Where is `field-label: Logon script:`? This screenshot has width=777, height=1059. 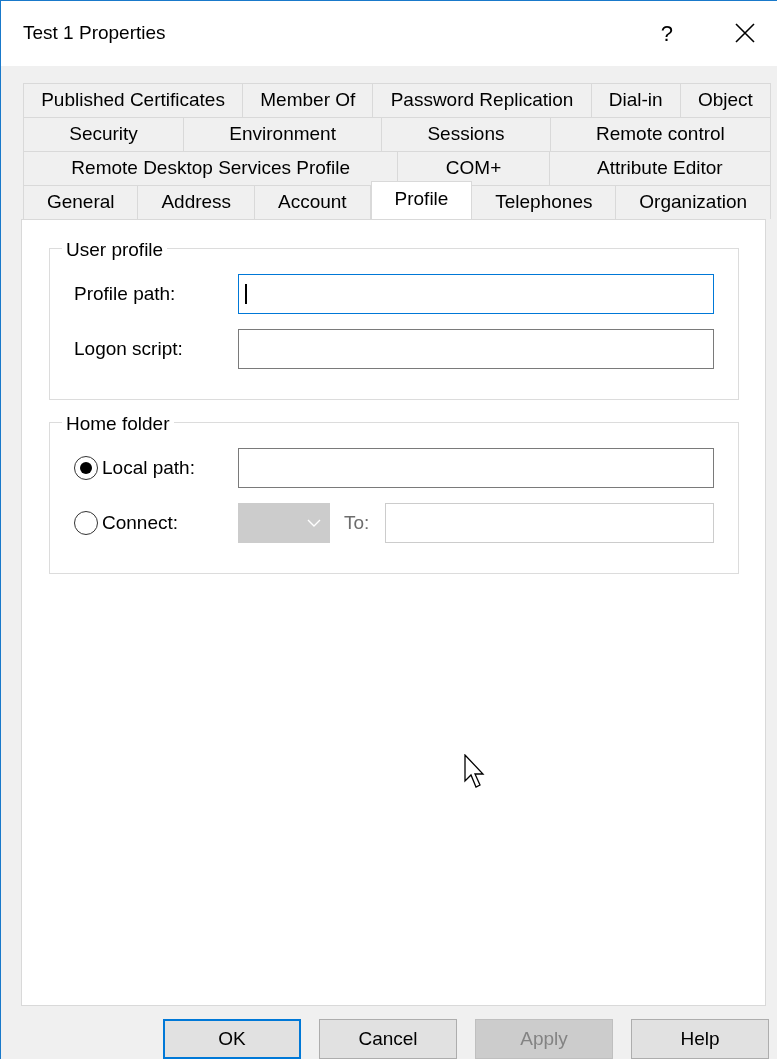 field-label: Logon script: is located at coordinates (129, 349).